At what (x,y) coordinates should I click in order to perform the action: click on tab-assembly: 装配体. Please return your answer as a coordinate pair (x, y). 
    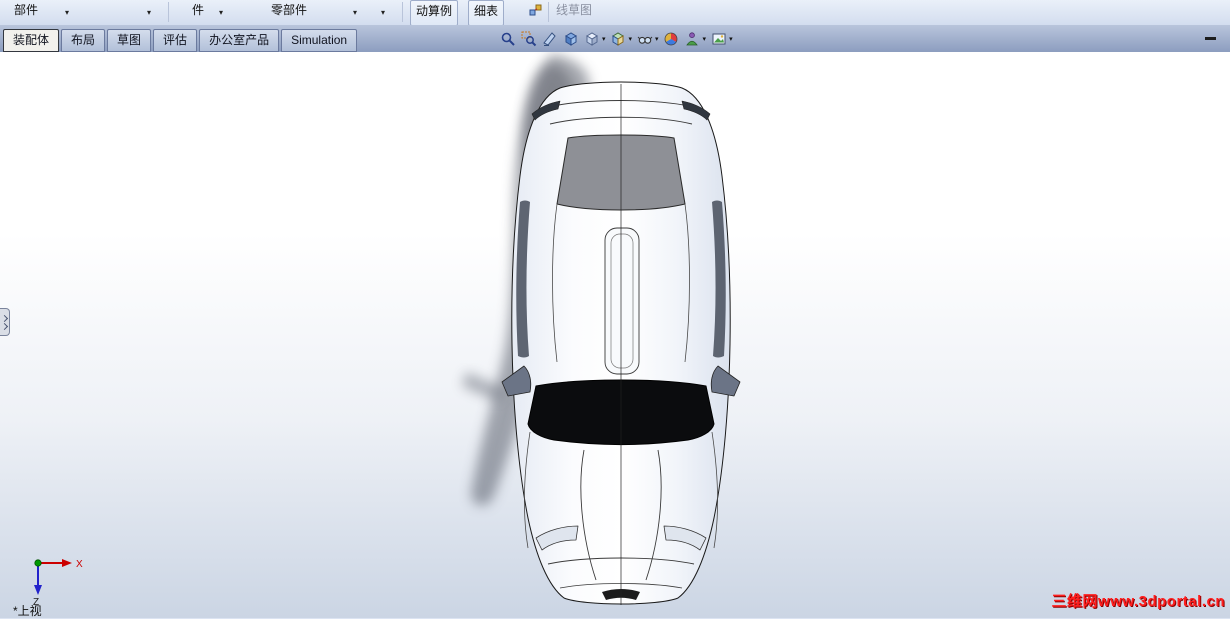
    Looking at the image, I should click on (31, 40).